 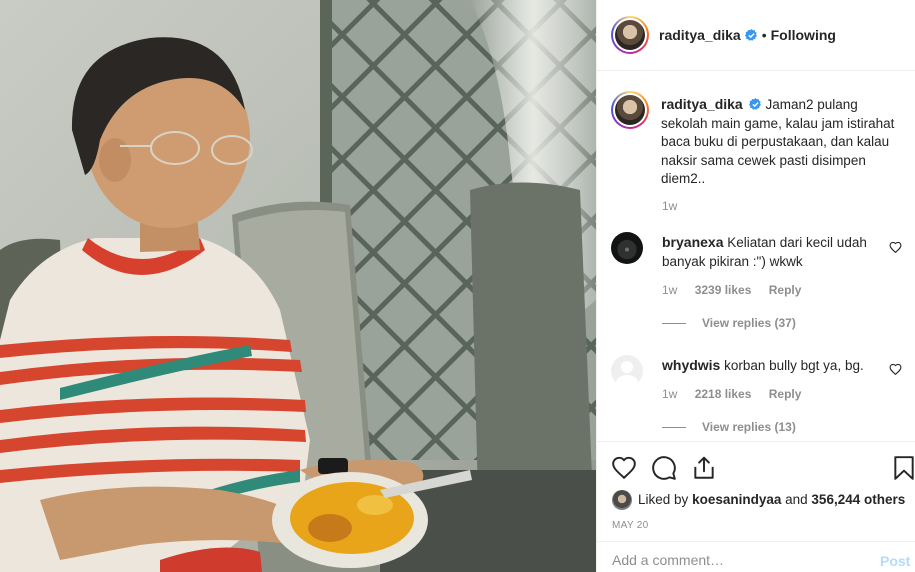 I want to click on author-info: raditya_dika • Following, so click(x=747, y=35).